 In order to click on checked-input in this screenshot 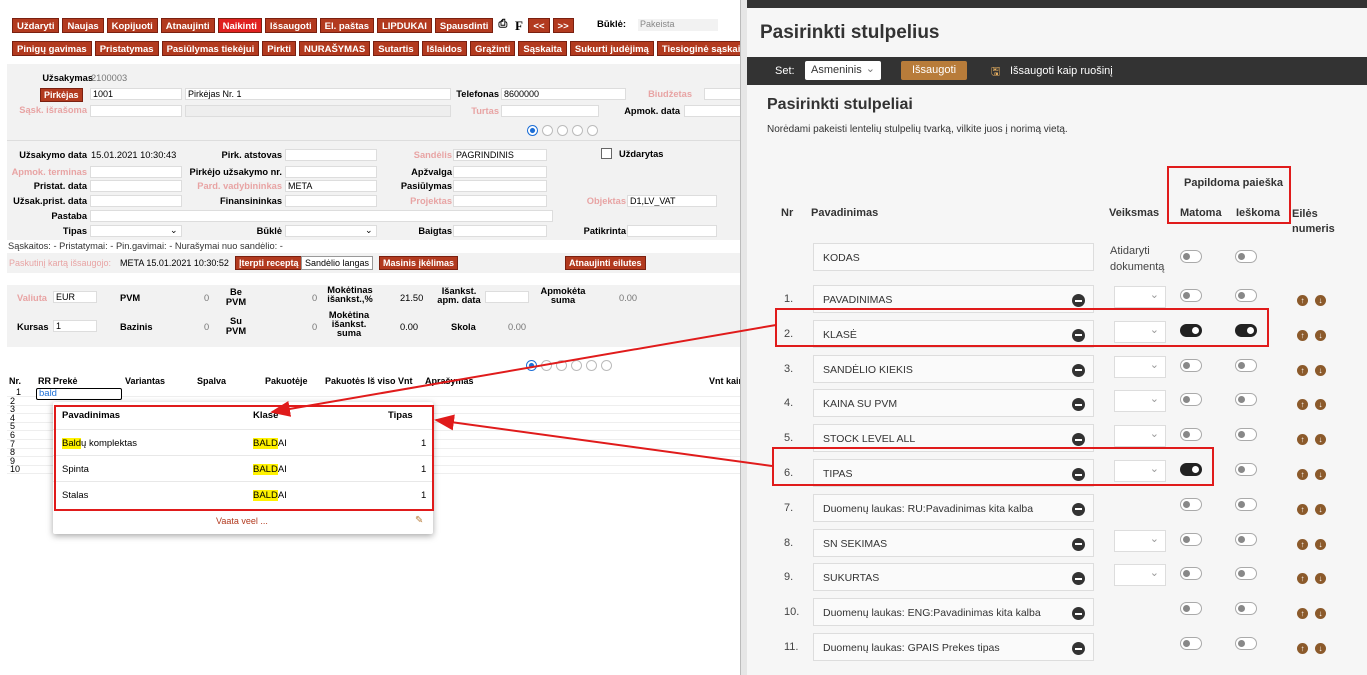, I will do `click(672, 231)`.